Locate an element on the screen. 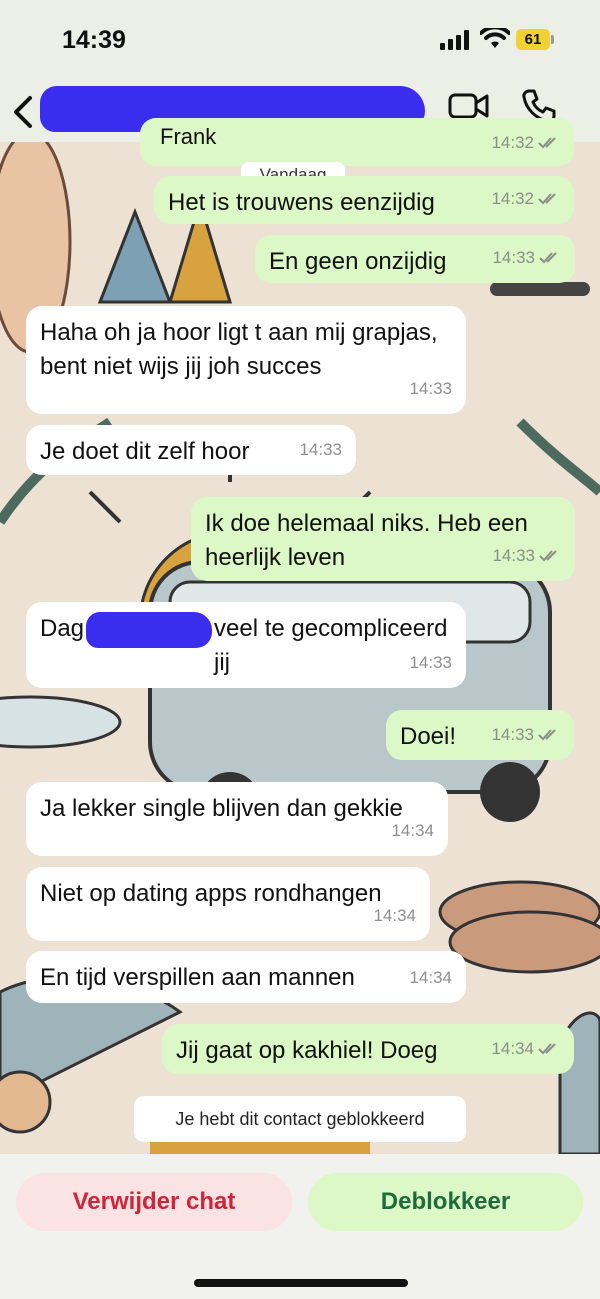 This screenshot has width=600, height=1299. message-bubble-in: Dag veel te gecompliceerd jij 14:33 is located at coordinates (246, 645).